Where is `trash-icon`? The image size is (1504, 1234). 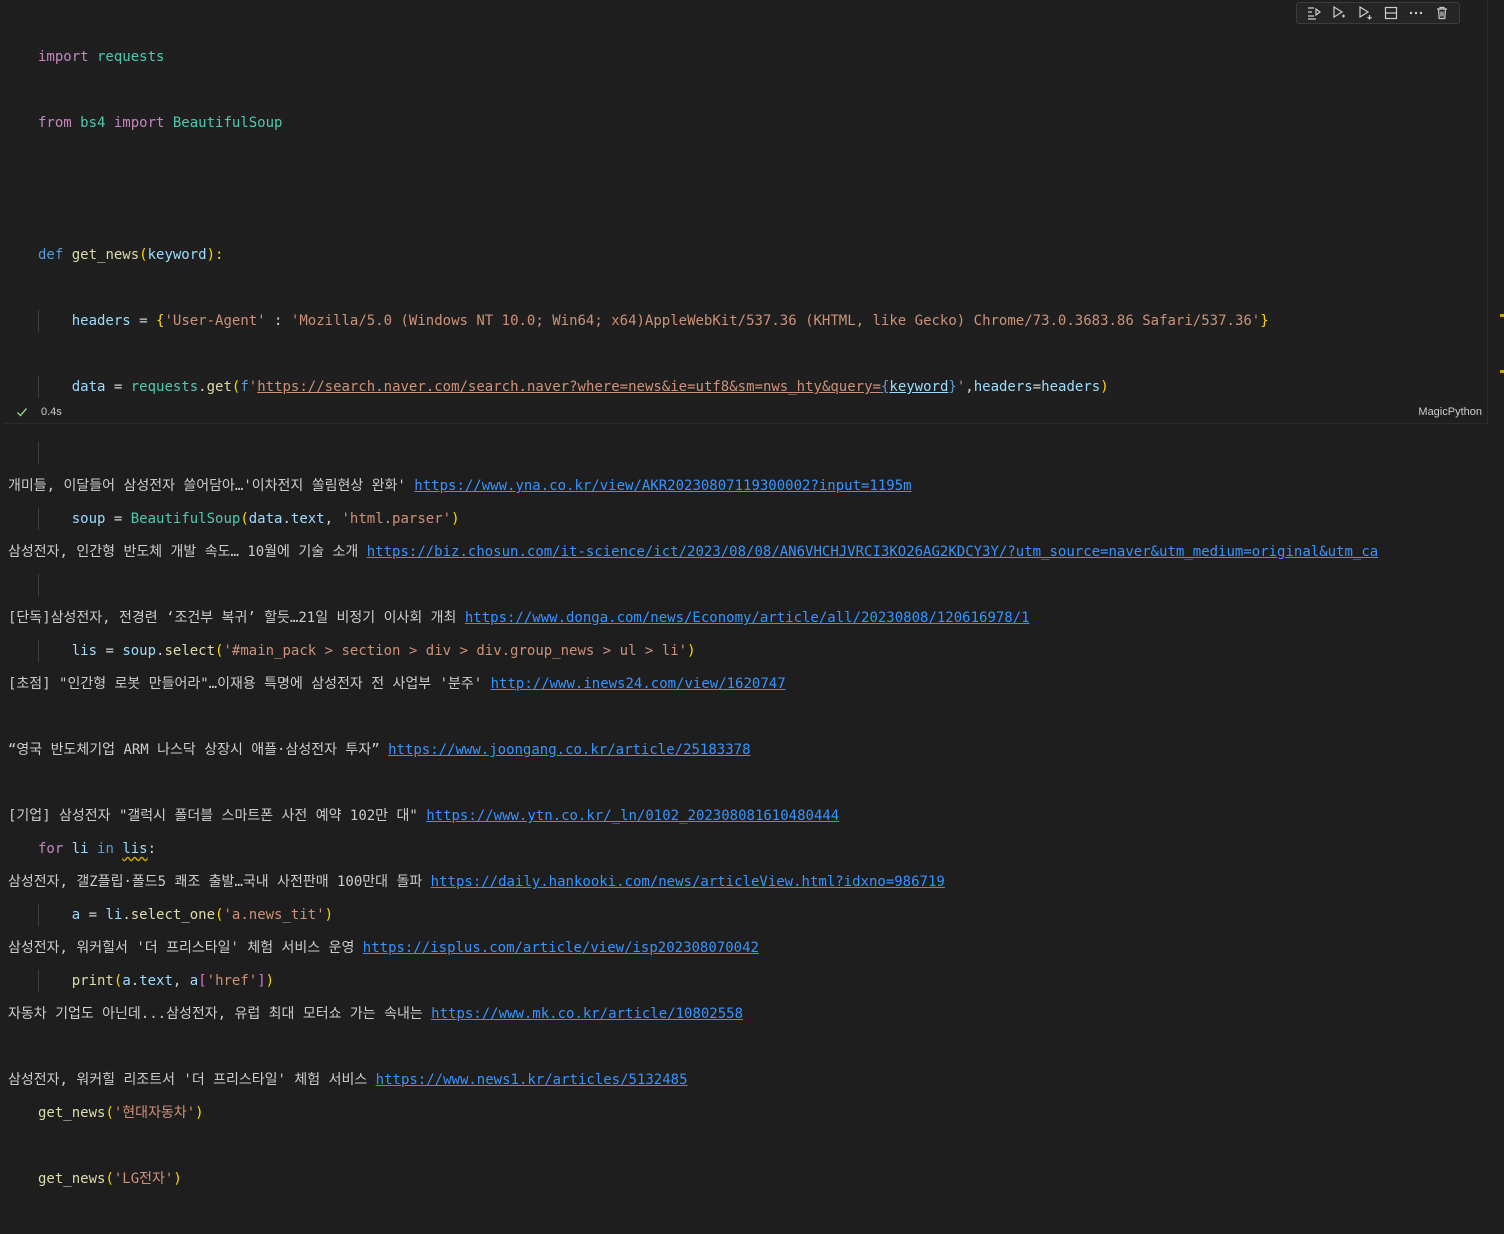
trash-icon is located at coordinates (1442, 13).